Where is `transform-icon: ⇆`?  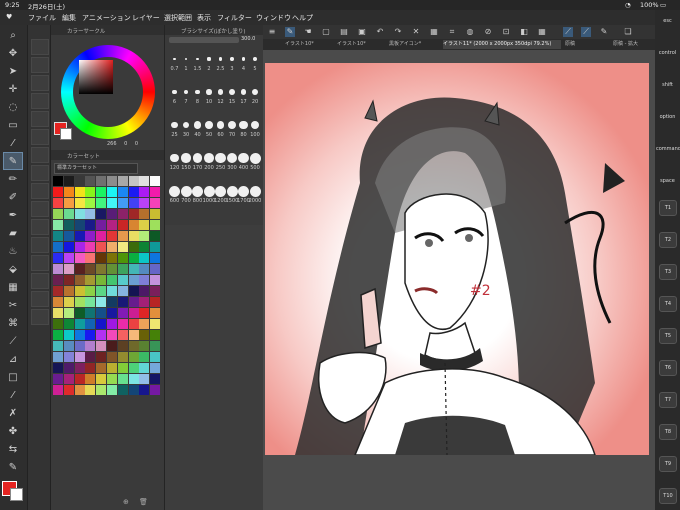
transform-icon: ⇆ is located at coordinates (13, 449).